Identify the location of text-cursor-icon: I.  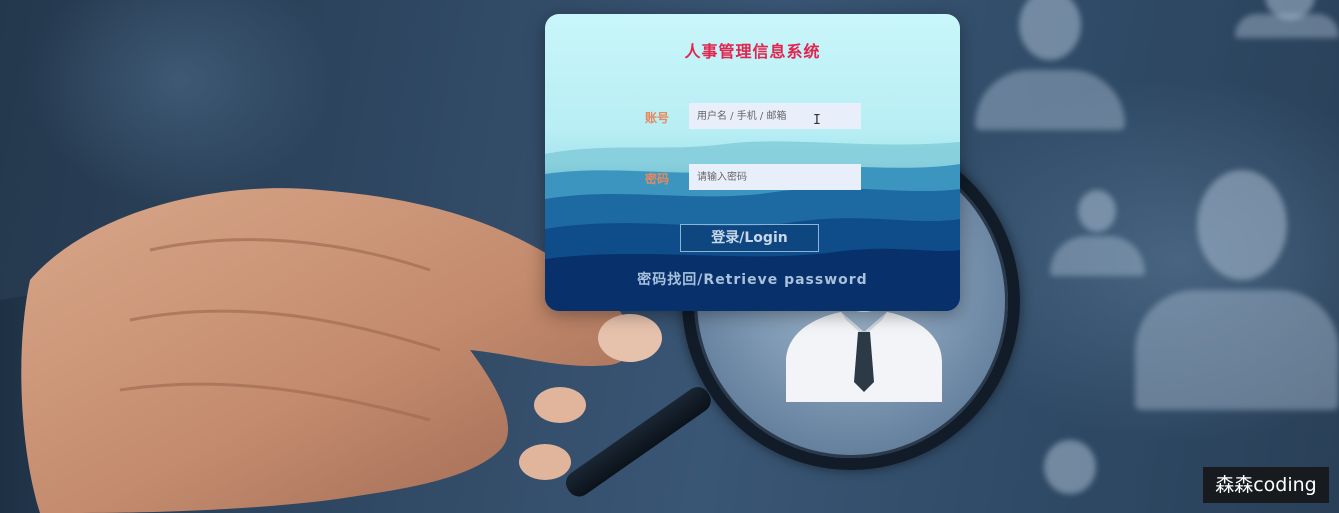
(817, 120).